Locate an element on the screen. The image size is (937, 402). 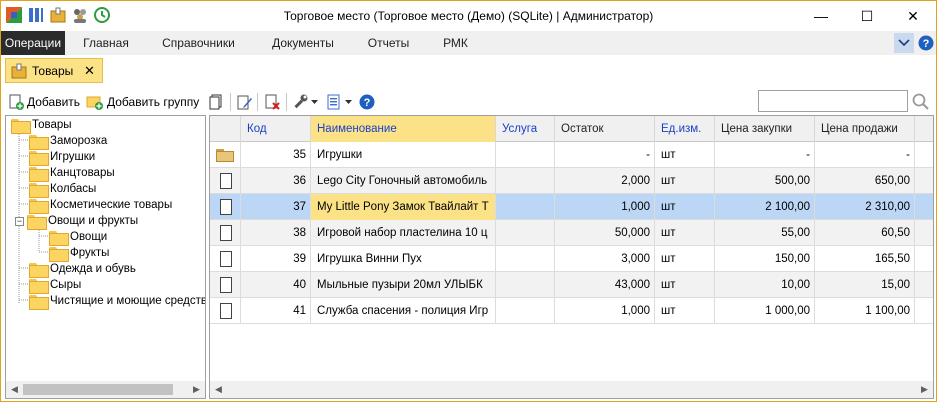
help-button: ? is located at coordinates (926, 43).